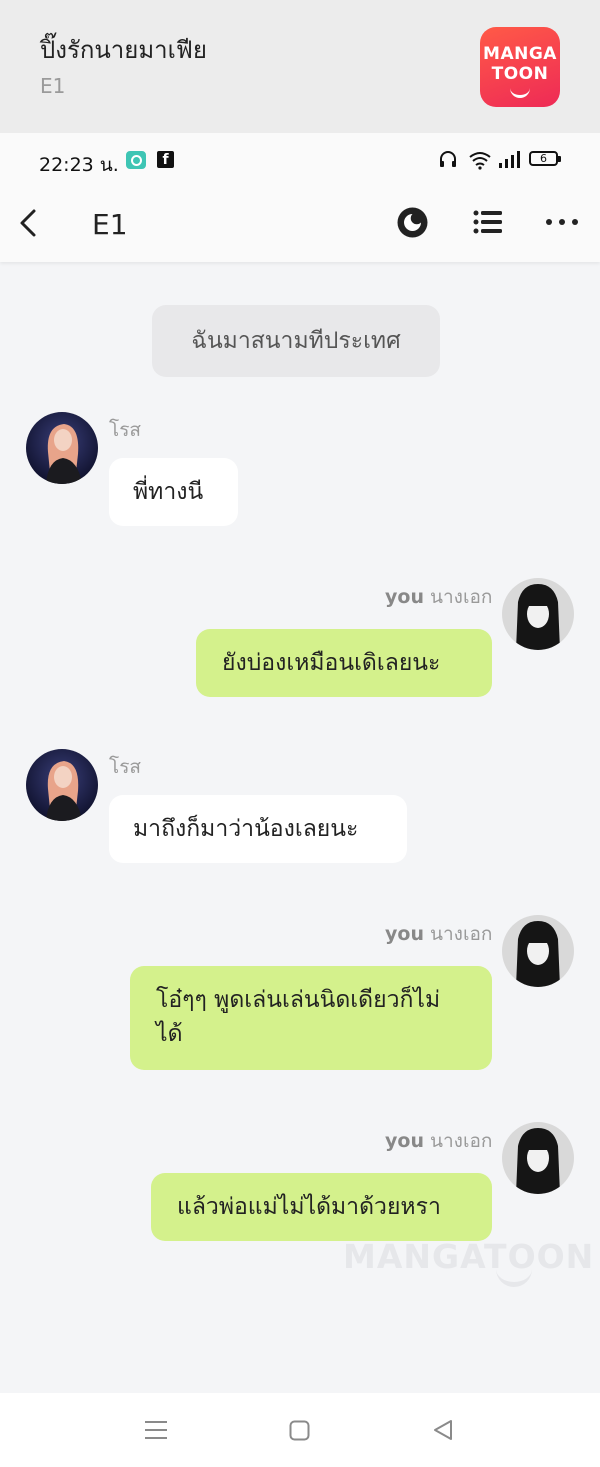 This screenshot has width=600, height=1467. What do you see at coordinates (173, 492) in the screenshot?
I see `message-bubble-left: พี่ทางนี` at bounding box center [173, 492].